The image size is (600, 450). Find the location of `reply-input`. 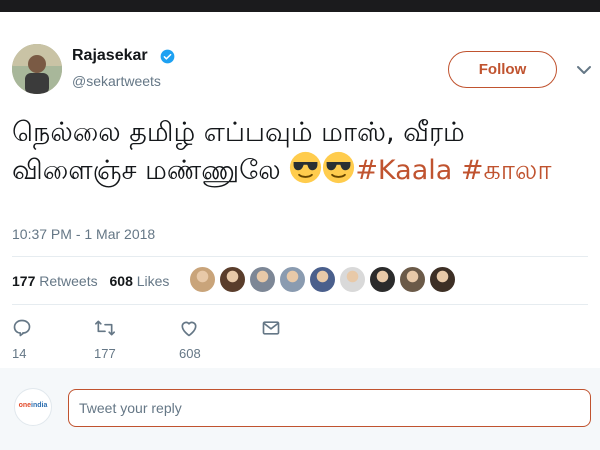

reply-input is located at coordinates (329, 408).